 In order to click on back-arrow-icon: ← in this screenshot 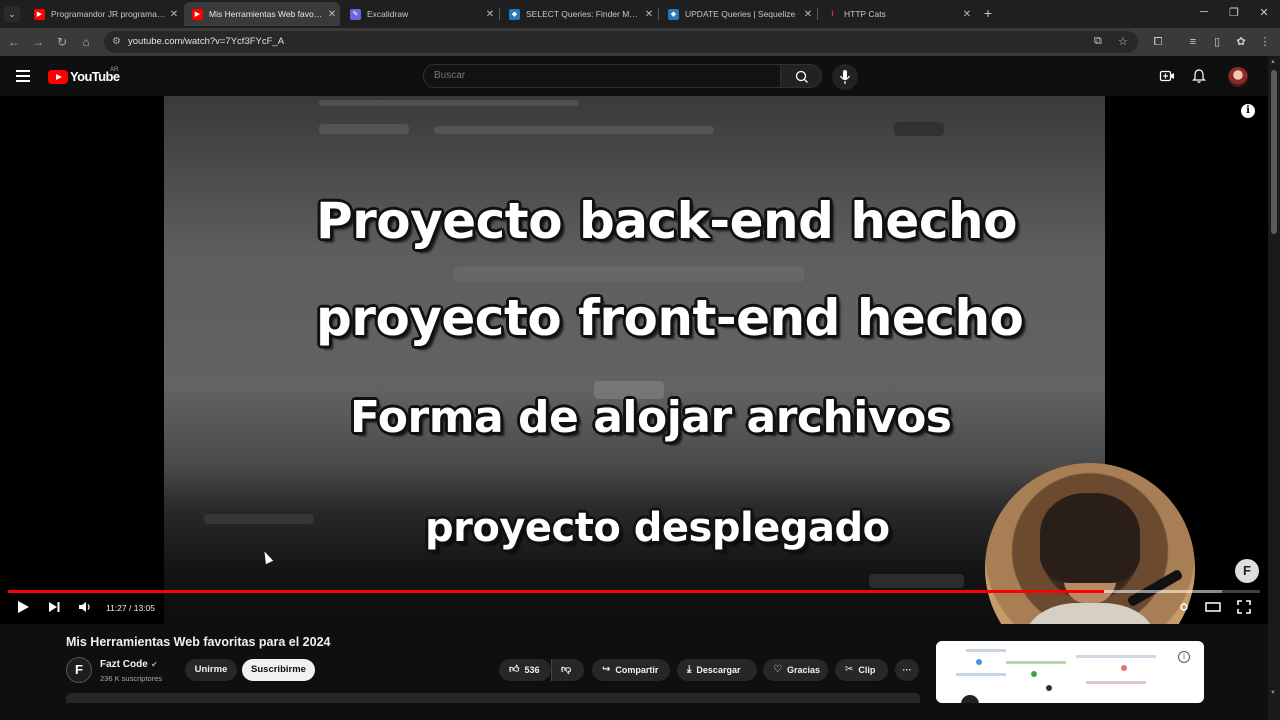, I will do `click(14, 42)`.